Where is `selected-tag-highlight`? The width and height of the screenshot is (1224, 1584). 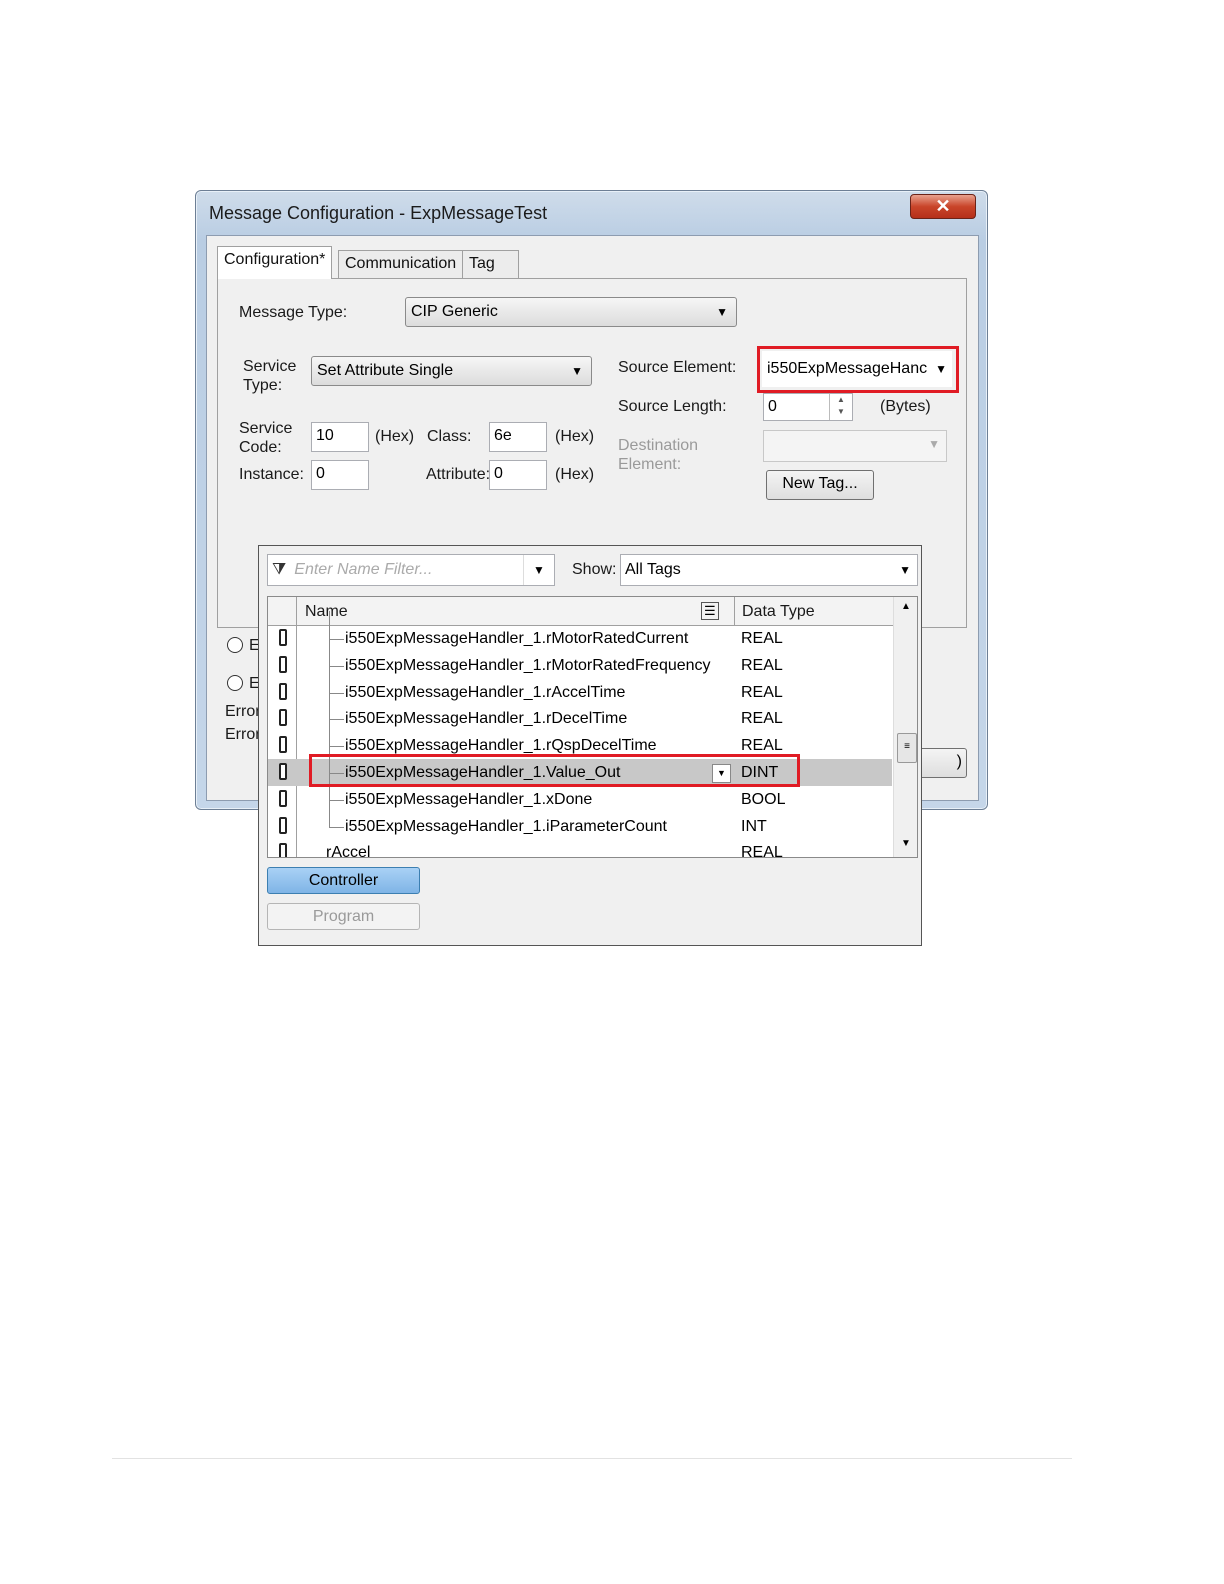
selected-tag-highlight is located at coordinates (554, 770).